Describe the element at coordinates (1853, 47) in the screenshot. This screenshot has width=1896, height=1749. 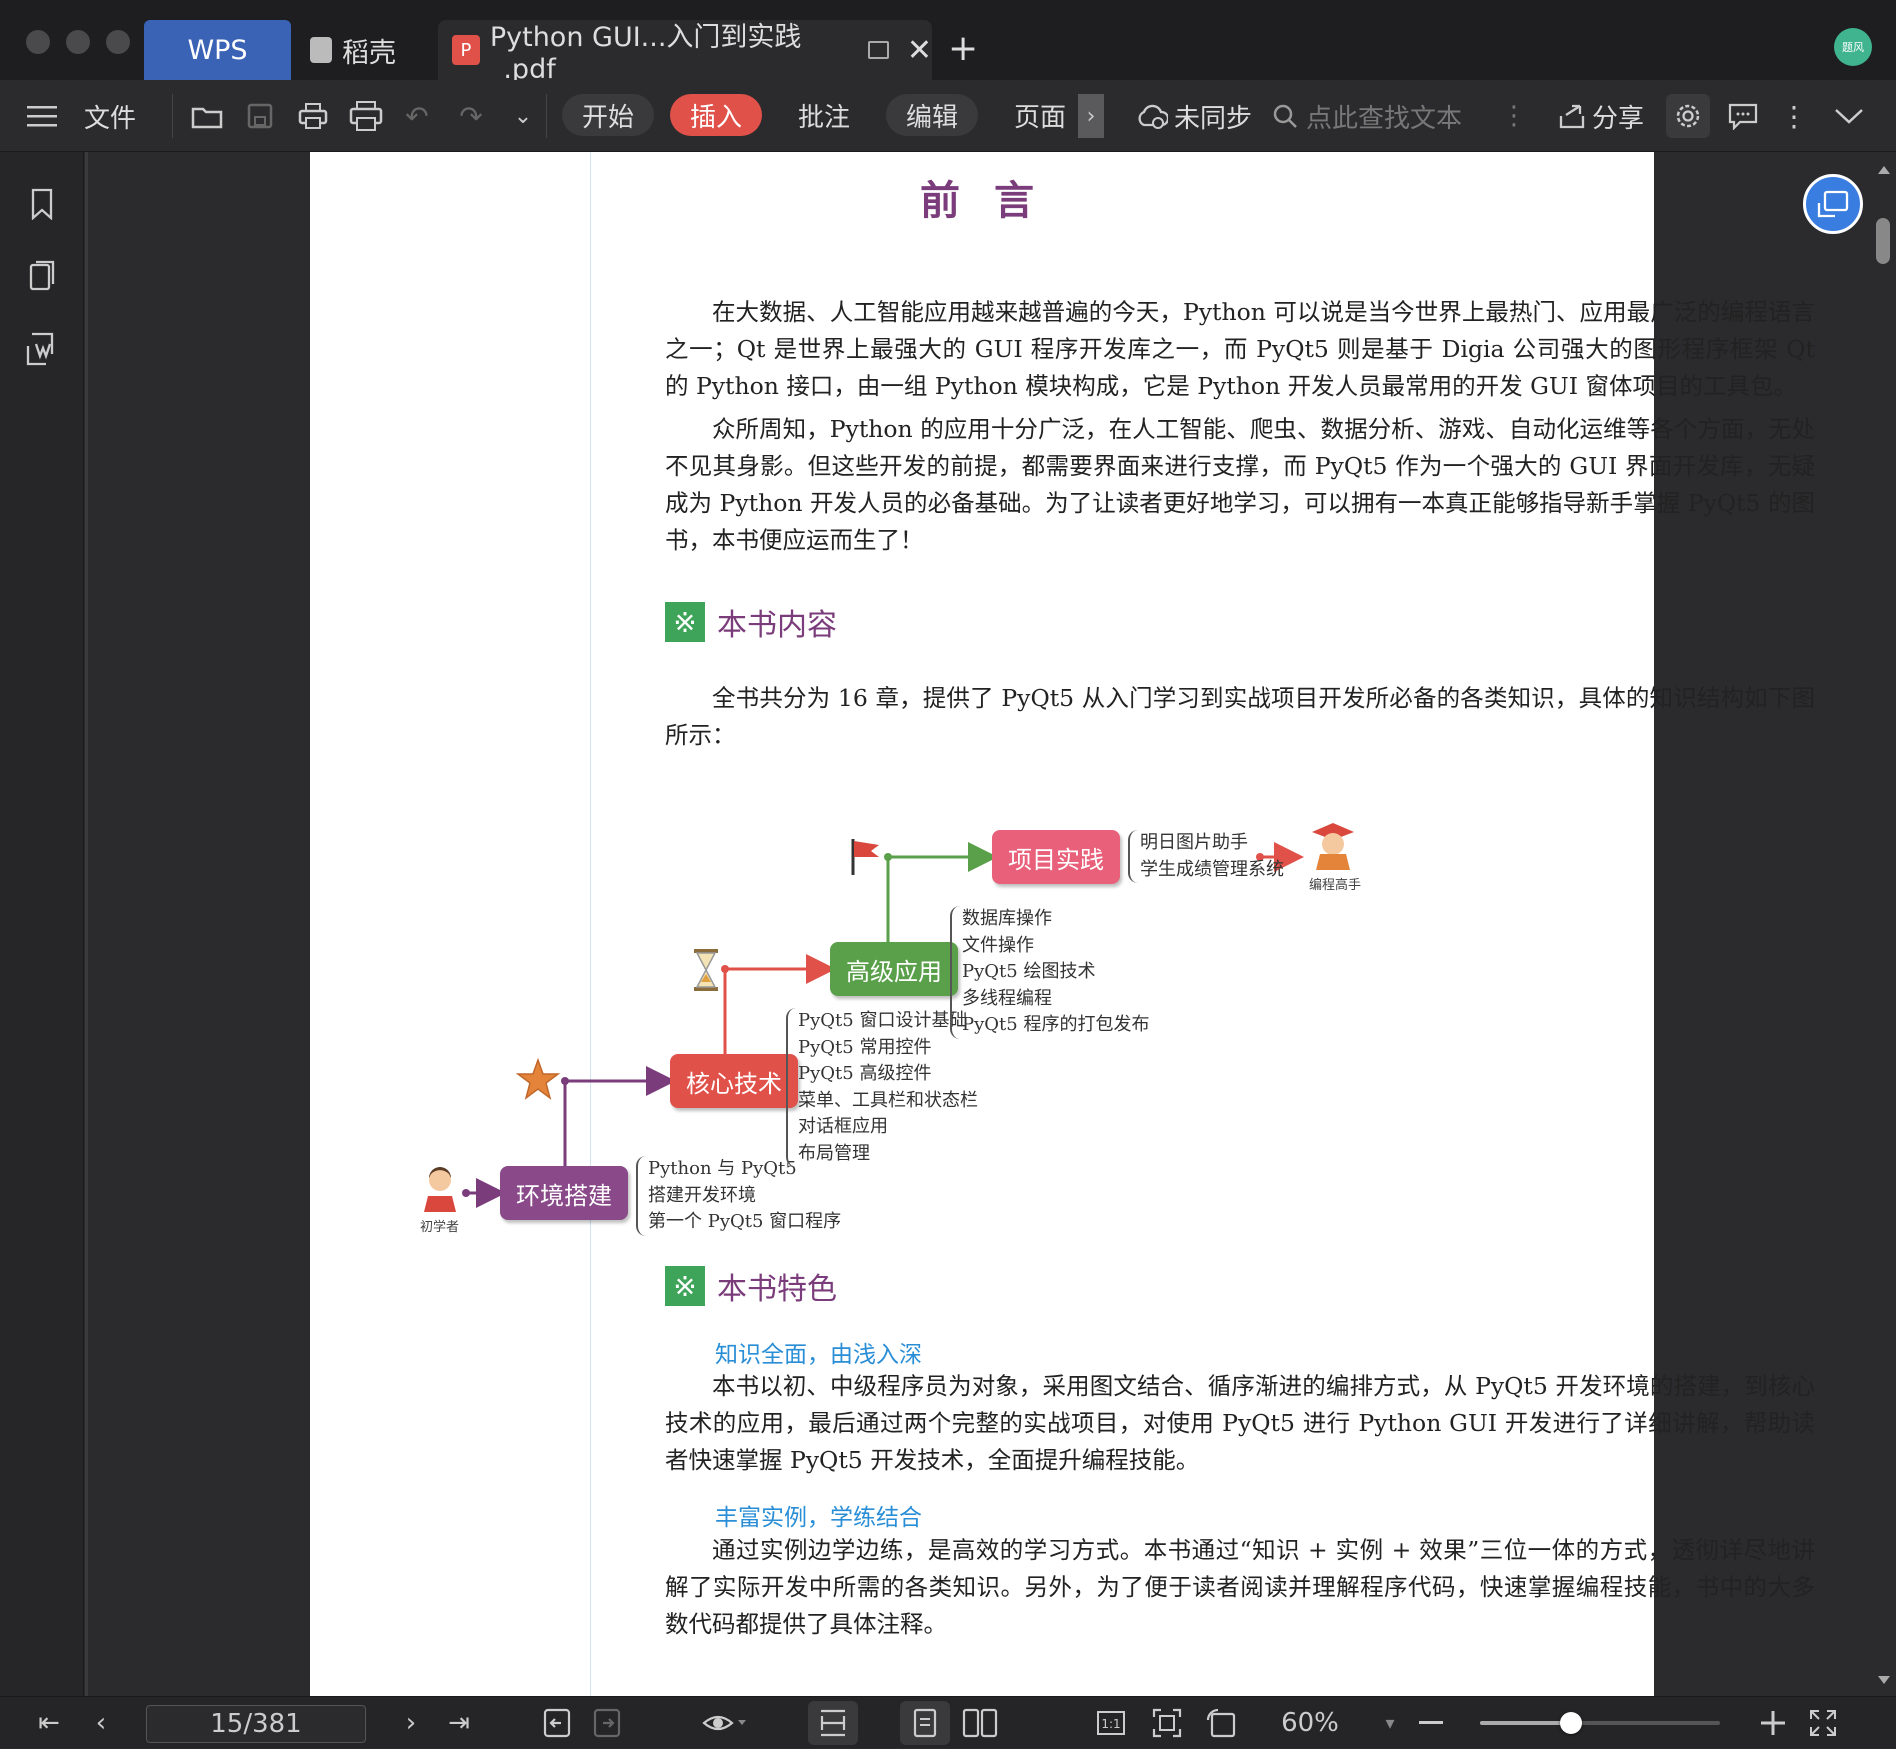
I see `avatar: 题风` at that location.